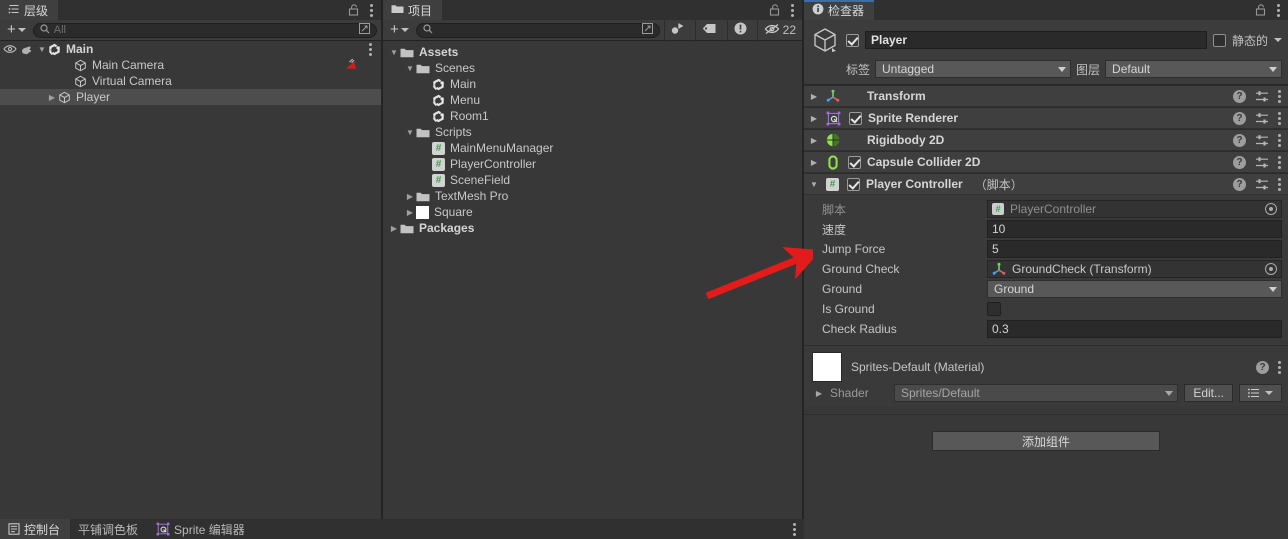 This screenshot has height=539, width=1288. Describe the element at coordinates (413, 10) in the screenshot. I see `tab-project: 项目` at that location.